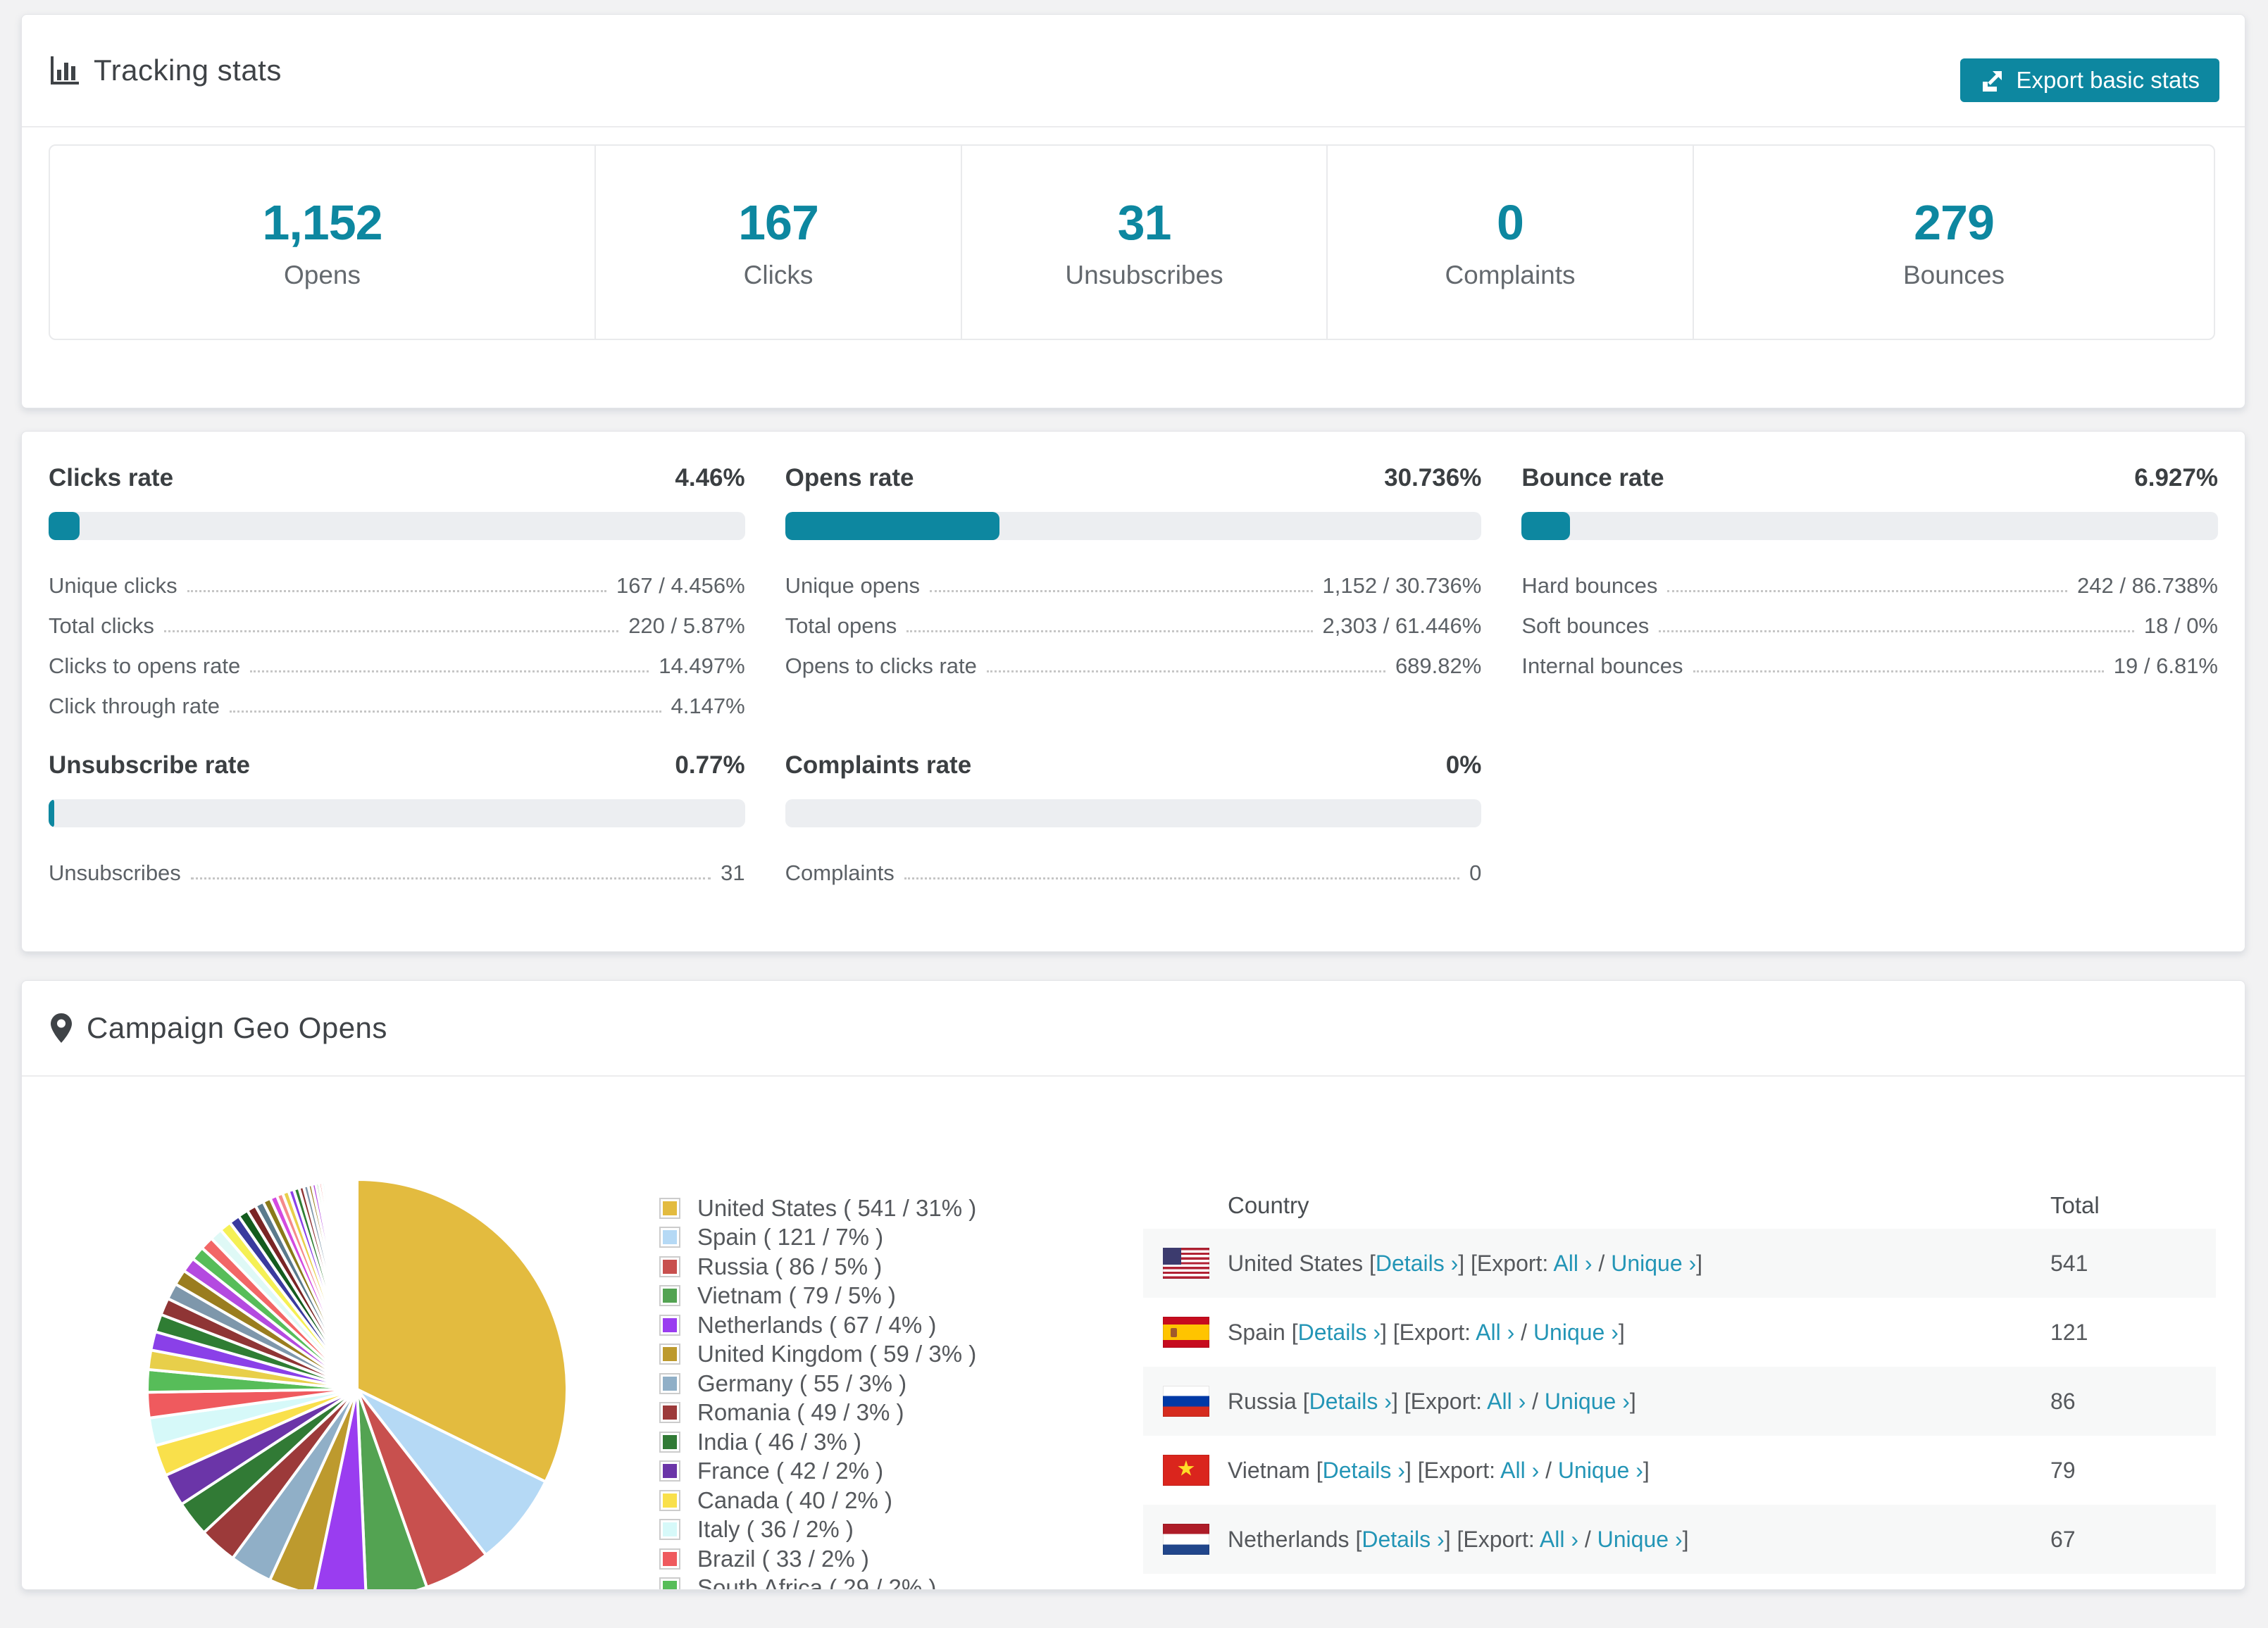 The height and width of the screenshot is (1628, 2268). I want to click on location-pin-icon, so click(62, 1028).